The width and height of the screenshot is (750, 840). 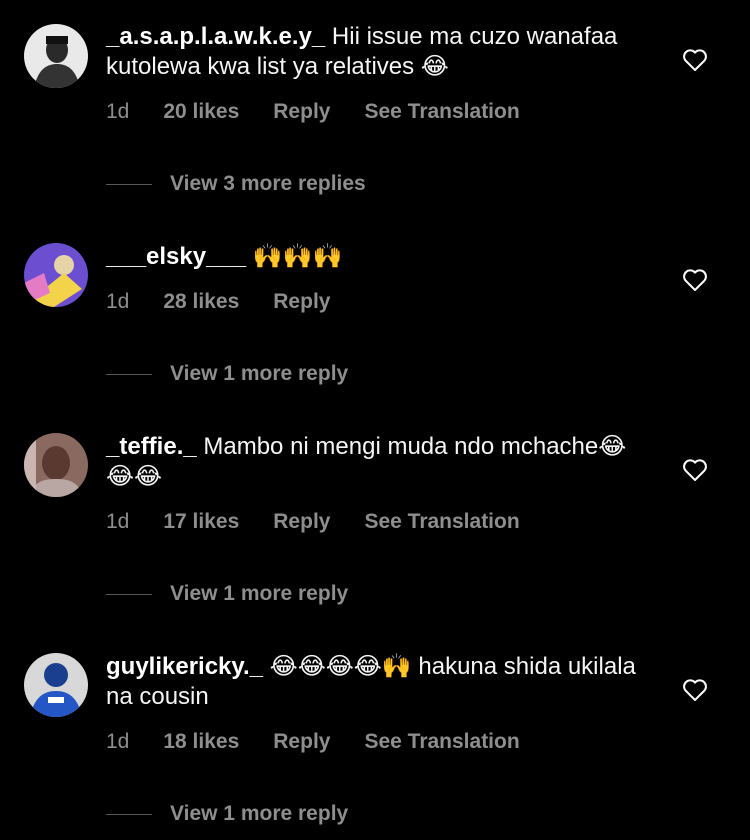 I want to click on comment-username: _teffie._, so click(x=151, y=446).